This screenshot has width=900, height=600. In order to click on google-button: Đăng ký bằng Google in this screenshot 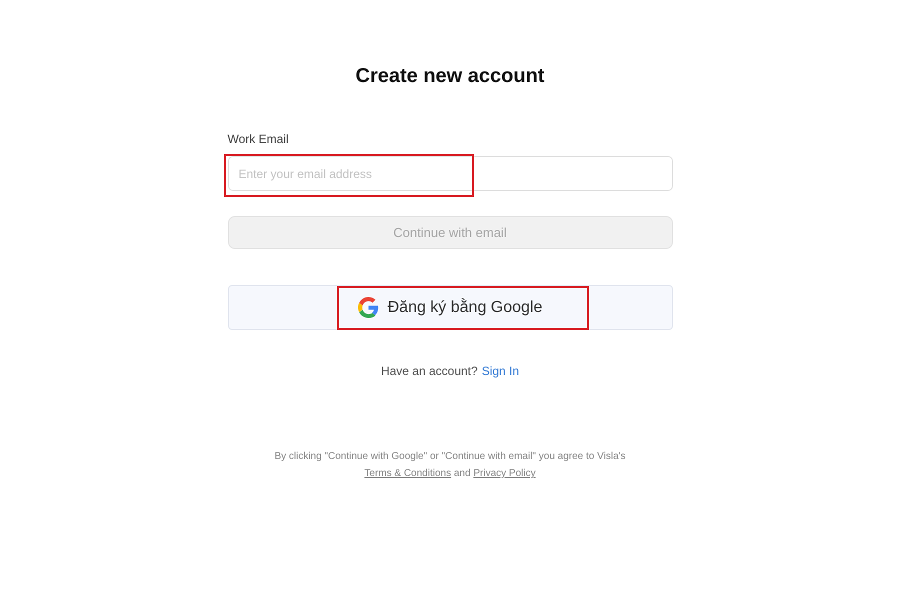, I will do `click(450, 307)`.